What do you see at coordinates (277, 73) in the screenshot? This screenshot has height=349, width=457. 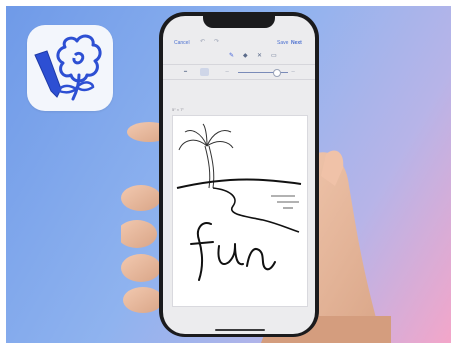 I see `stroke-slider-thumb` at bounding box center [277, 73].